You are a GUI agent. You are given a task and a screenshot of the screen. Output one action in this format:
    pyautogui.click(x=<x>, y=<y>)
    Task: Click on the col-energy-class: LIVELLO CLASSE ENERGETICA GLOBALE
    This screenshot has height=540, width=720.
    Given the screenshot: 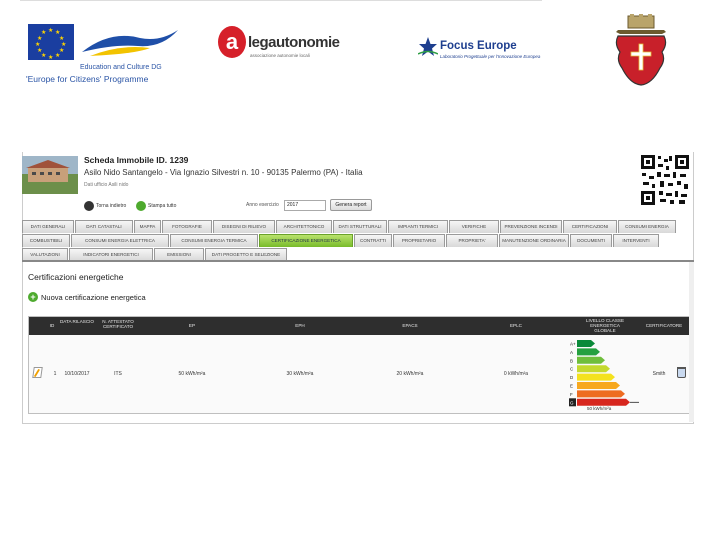 What is the action you would take?
    pyautogui.click(x=605, y=325)
    